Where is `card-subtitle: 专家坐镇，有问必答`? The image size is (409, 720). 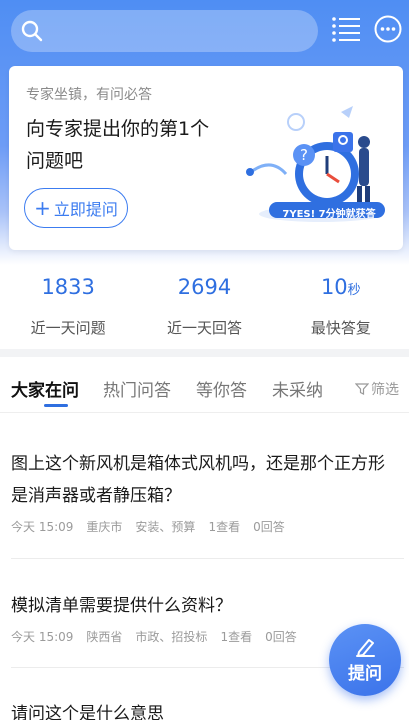 card-subtitle: 专家坐镇，有问必答 is located at coordinates (89, 95).